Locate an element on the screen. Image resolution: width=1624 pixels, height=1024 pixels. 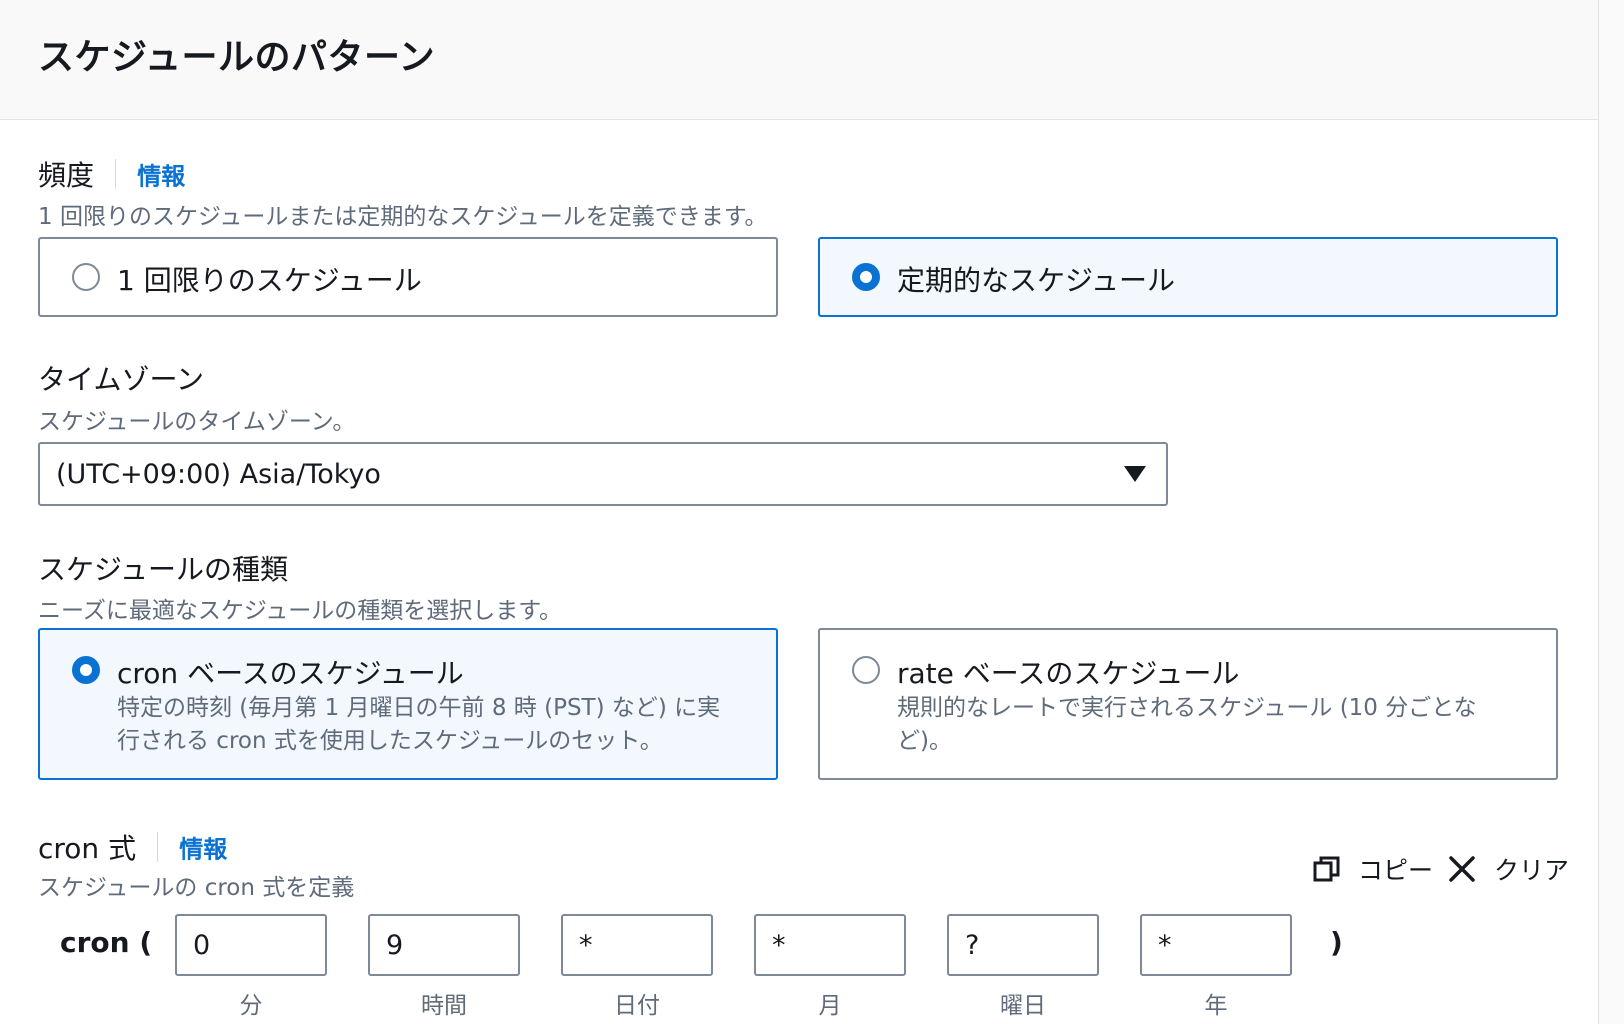
radio-cron is located at coordinates (86, 670).